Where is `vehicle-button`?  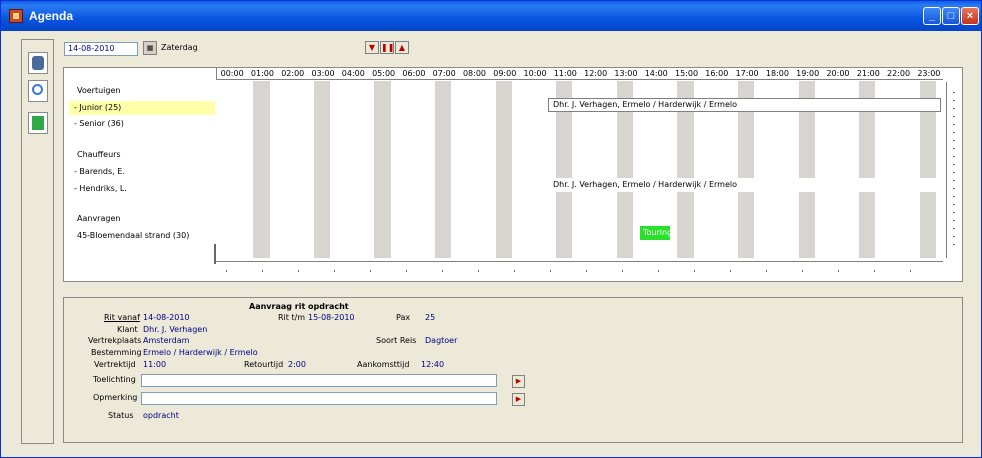 vehicle-button is located at coordinates (38, 63).